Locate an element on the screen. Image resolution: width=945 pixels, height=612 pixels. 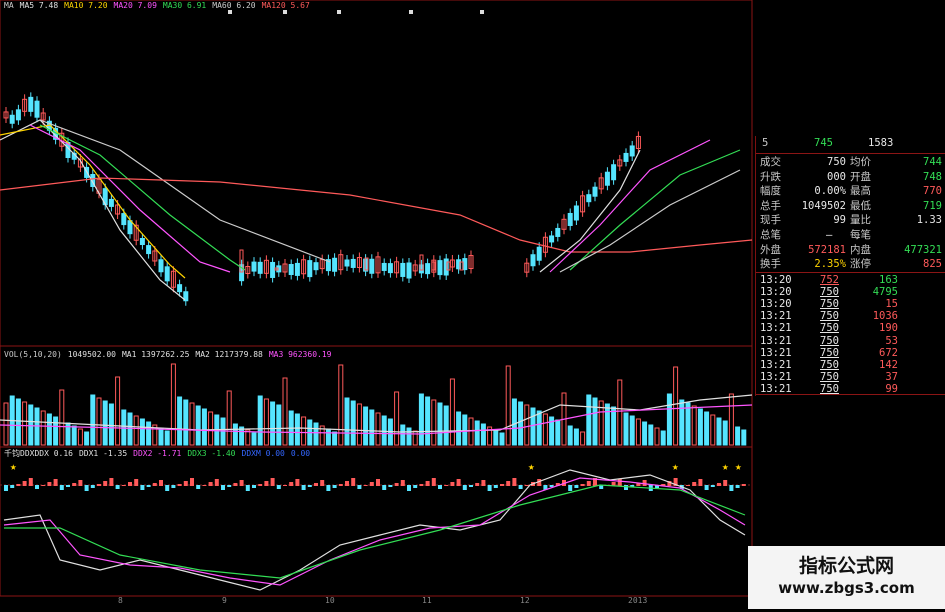
stat-row: 换手 2.35% 涨停 825 is located at coordinates (850, 264).